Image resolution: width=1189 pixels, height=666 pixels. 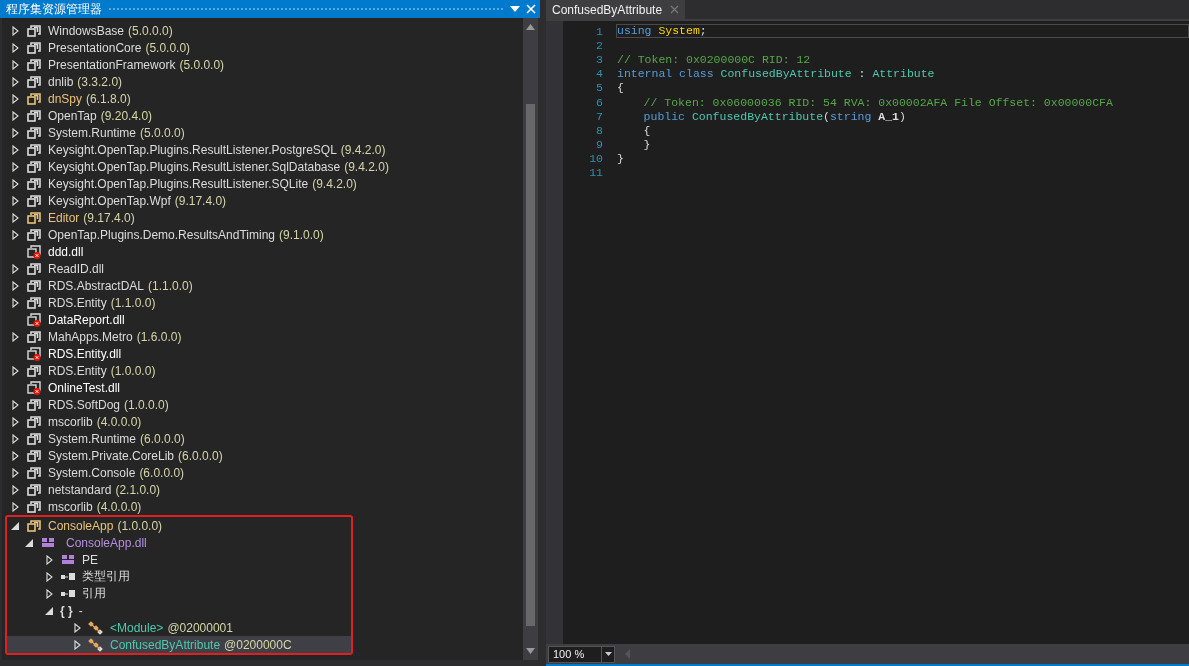 What do you see at coordinates (262, 217) in the screenshot?
I see `tree-item: Editor (9.17.4.0)` at bounding box center [262, 217].